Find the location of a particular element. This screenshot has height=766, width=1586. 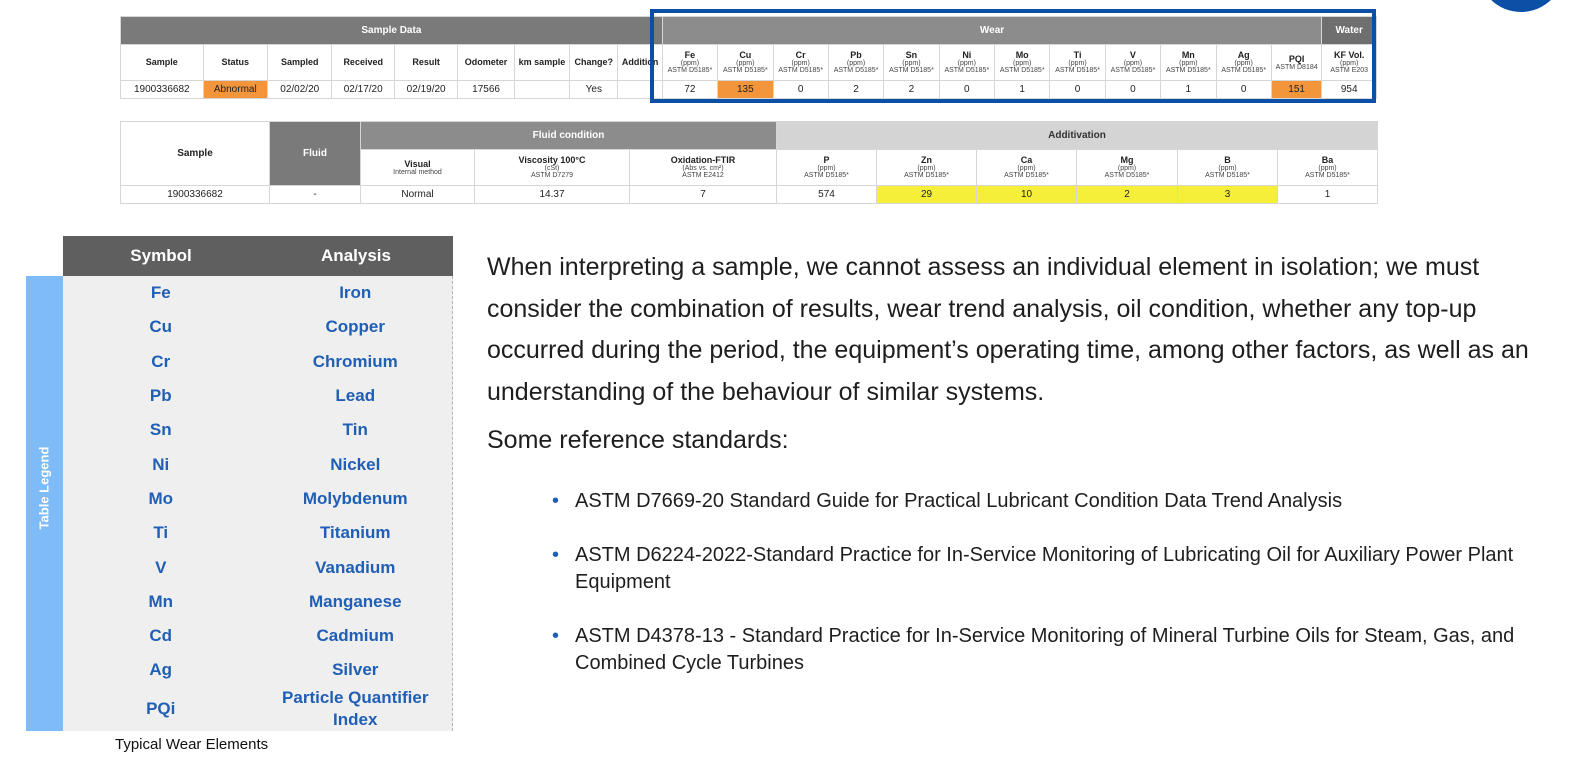

table-cell: 2 is located at coordinates (856, 89).